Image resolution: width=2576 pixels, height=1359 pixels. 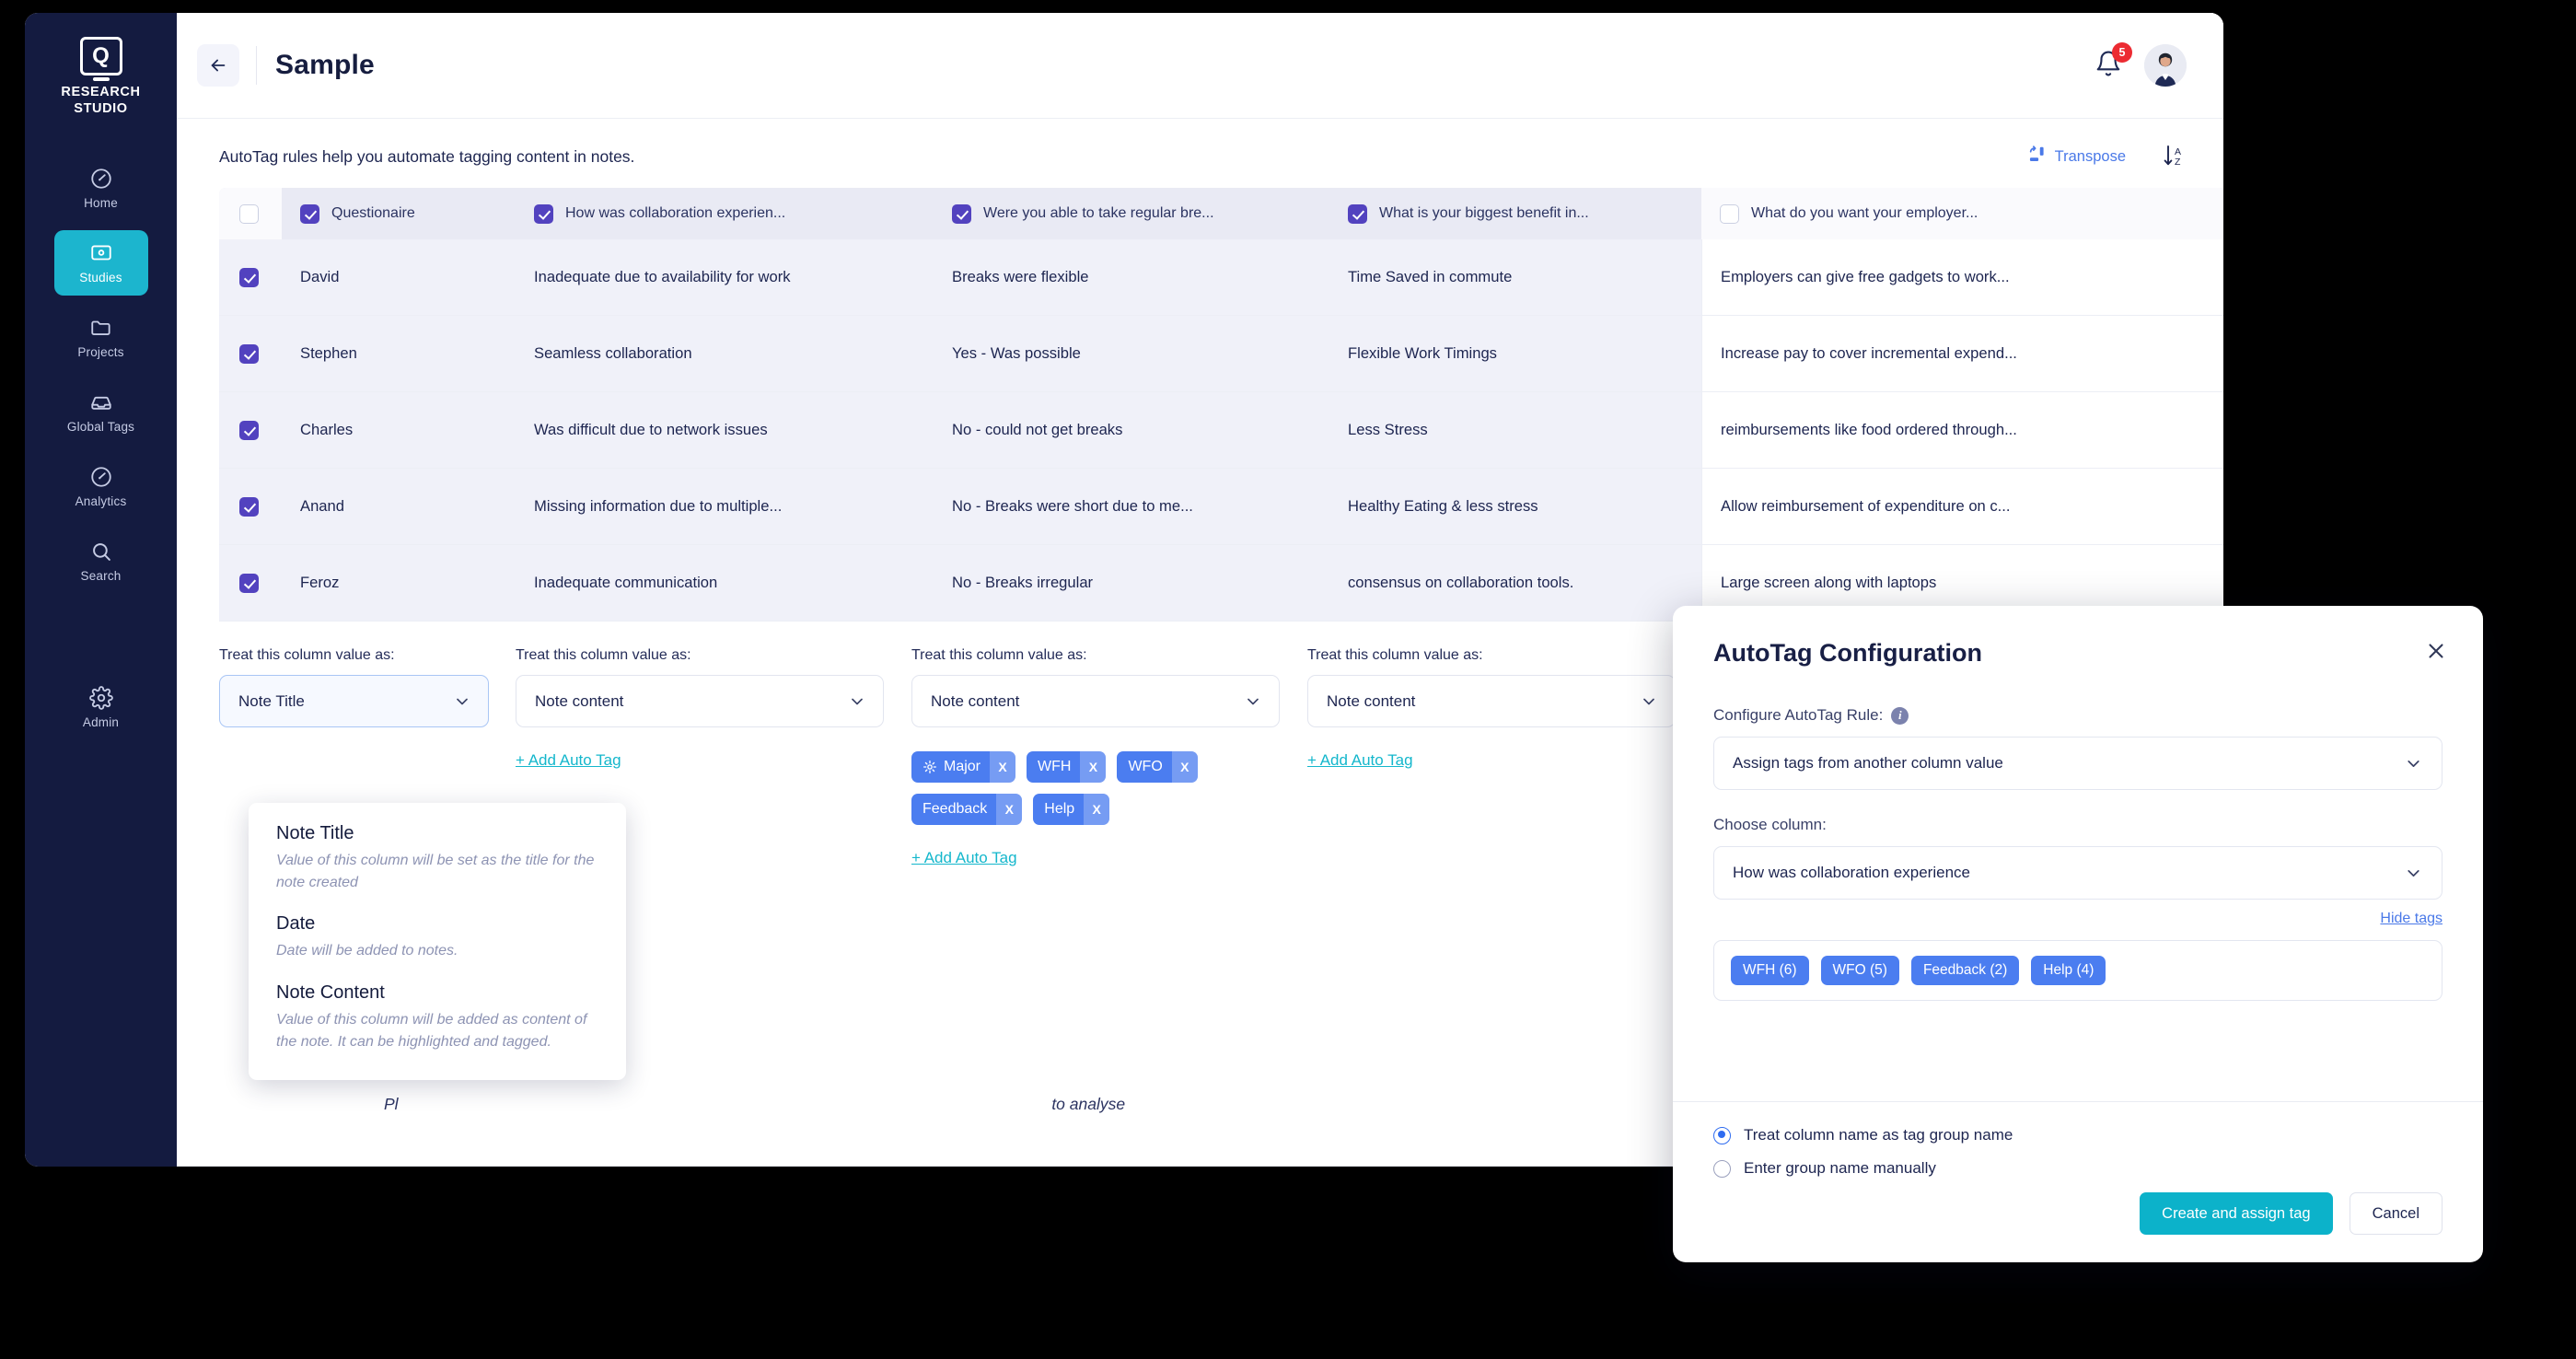 I want to click on choose-column-select: How was collaboration experience, so click(x=2078, y=873).